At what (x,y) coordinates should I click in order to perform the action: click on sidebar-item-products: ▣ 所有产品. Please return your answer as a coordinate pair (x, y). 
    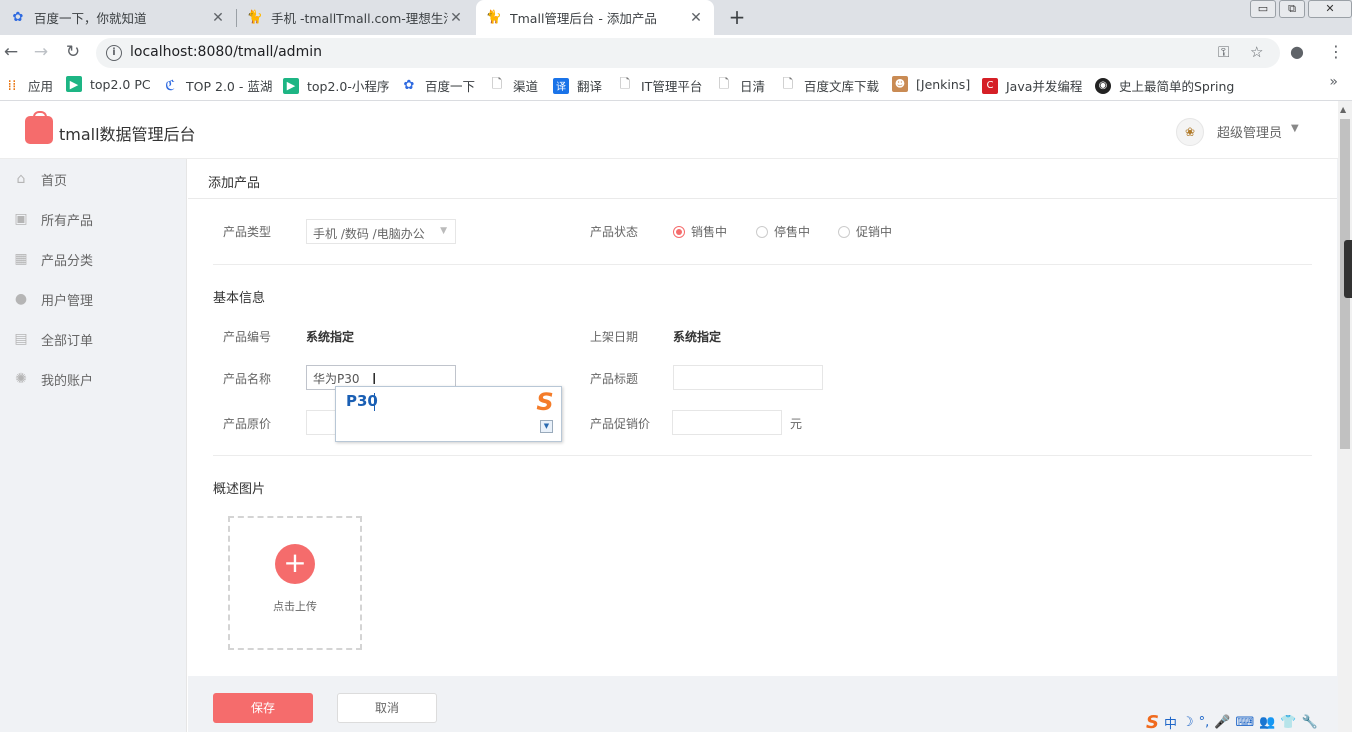
    Looking at the image, I should click on (93, 219).